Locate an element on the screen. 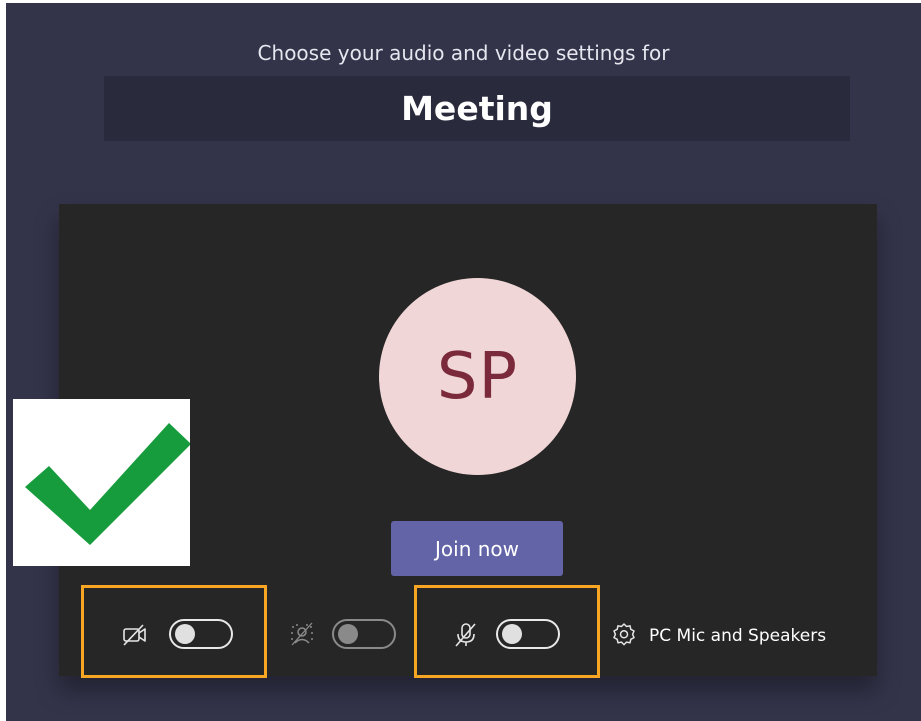 Image resolution: width=921 pixels, height=721 pixels. audio-device-label: PC Mic and Speakers is located at coordinates (737, 636).